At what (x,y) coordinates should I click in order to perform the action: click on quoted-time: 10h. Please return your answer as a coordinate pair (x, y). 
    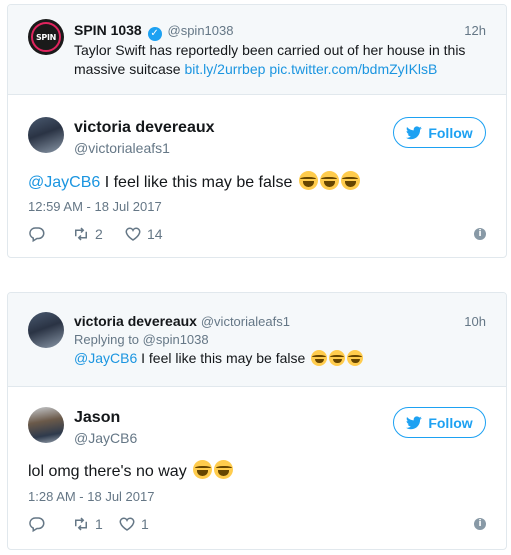
    Looking at the image, I should click on (475, 321).